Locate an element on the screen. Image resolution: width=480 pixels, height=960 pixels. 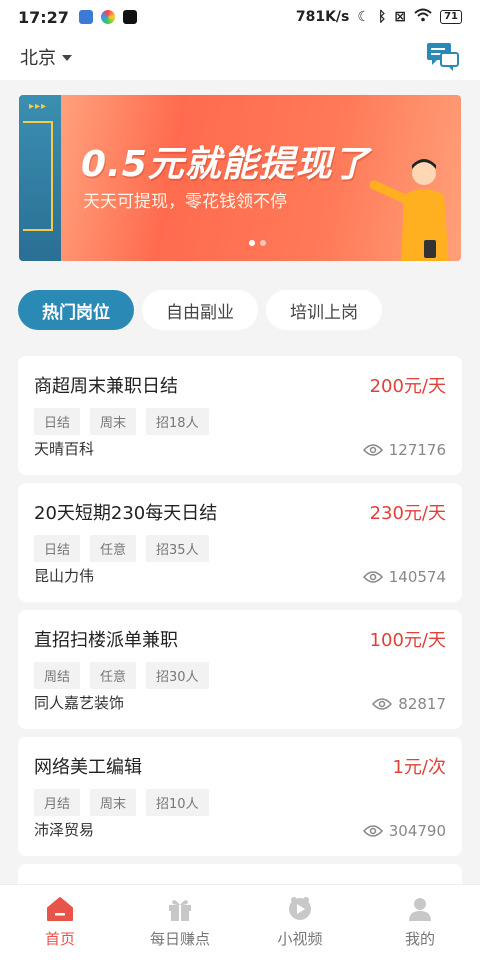
job-card: 直招扫楼派单兼职 100元/天 周结 任意 招30人 同人嘉艺装饰 82817 is located at coordinates (240, 669).